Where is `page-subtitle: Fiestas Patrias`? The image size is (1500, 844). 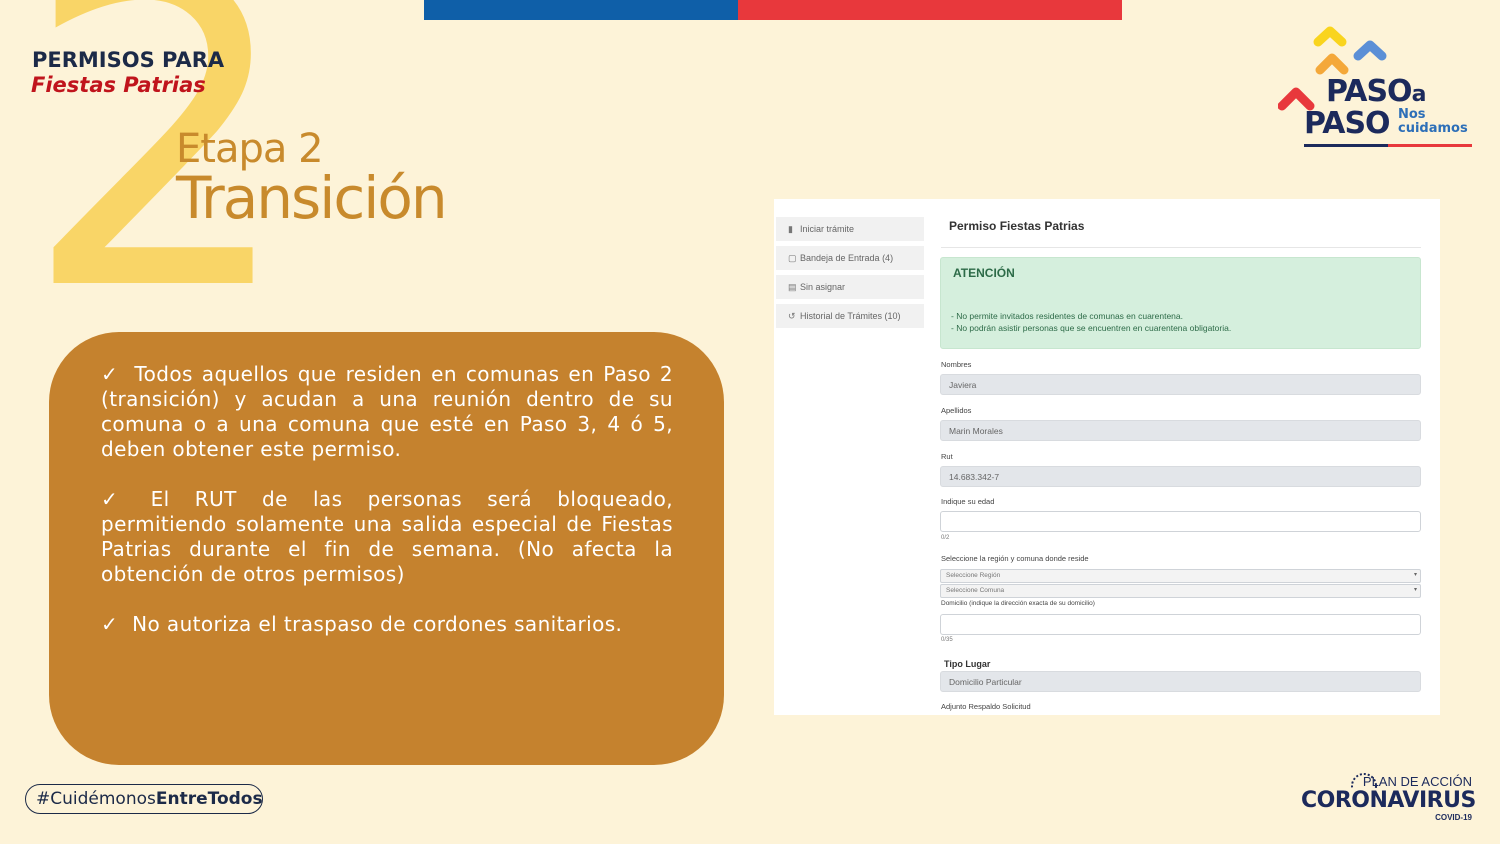
page-subtitle: Fiestas Patrias is located at coordinates (118, 85).